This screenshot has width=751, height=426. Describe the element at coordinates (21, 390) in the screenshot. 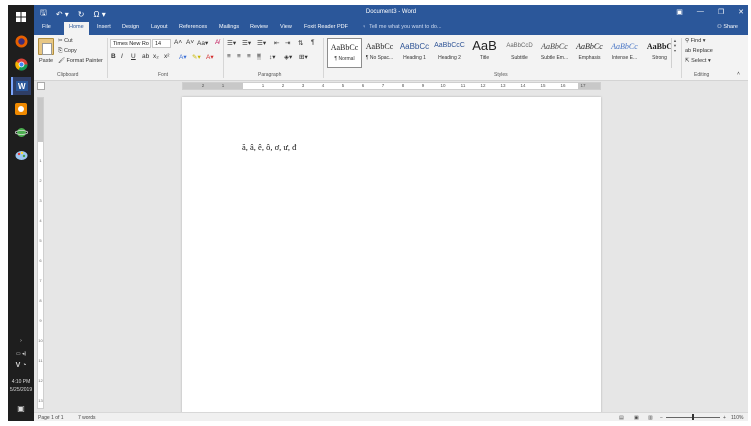

I see `clock-date: 5/25/2019` at that location.